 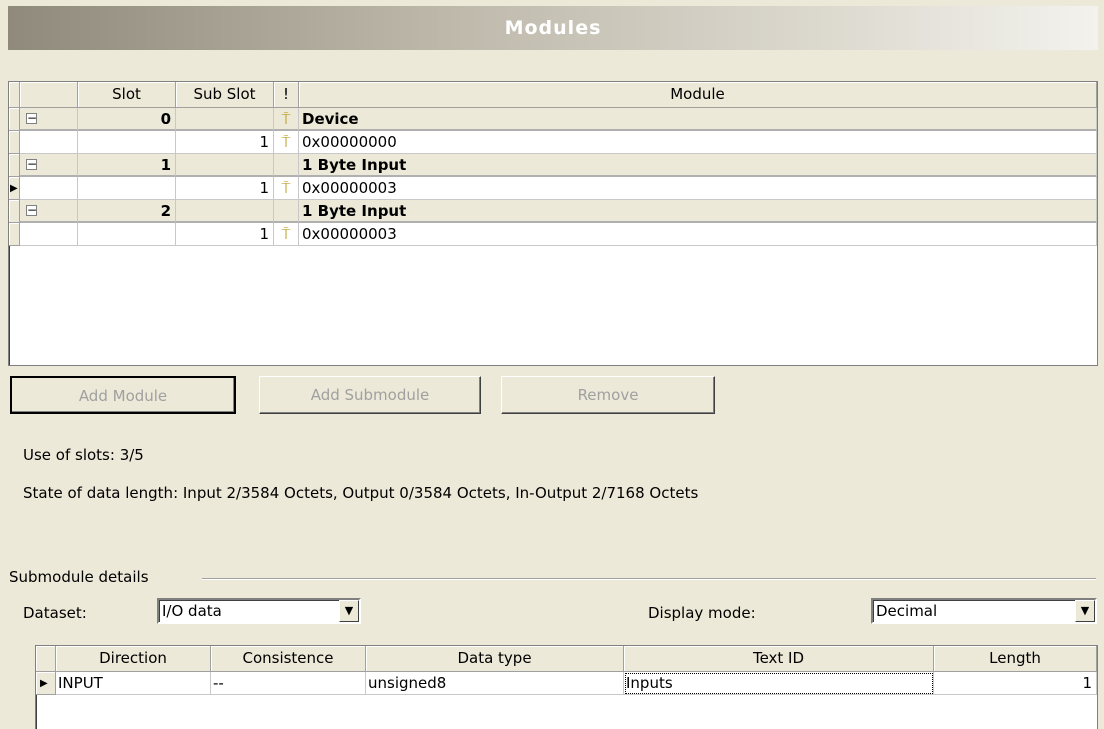 I want to click on add-module-button: Add Module, so click(x=123, y=395).